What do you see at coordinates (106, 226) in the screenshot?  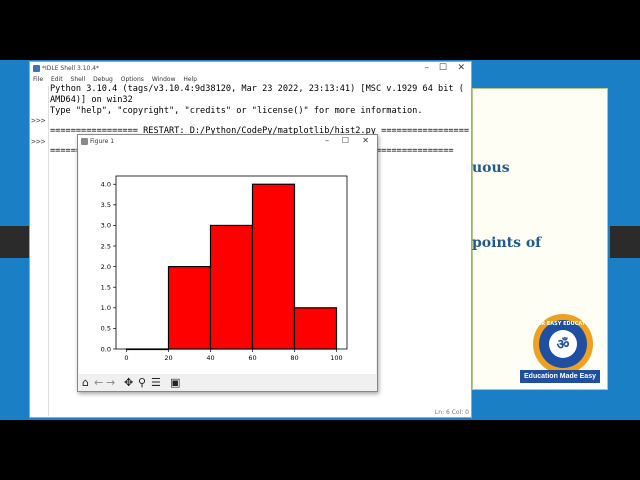 I see `y-tick-label: 3.0` at bounding box center [106, 226].